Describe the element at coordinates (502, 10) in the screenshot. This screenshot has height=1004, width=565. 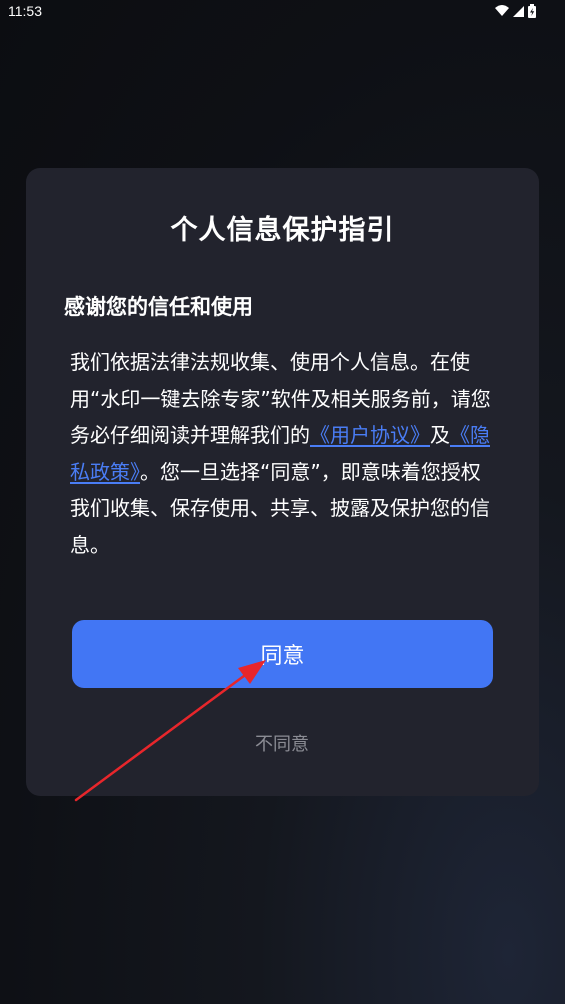
I see `wifi-icon` at that location.